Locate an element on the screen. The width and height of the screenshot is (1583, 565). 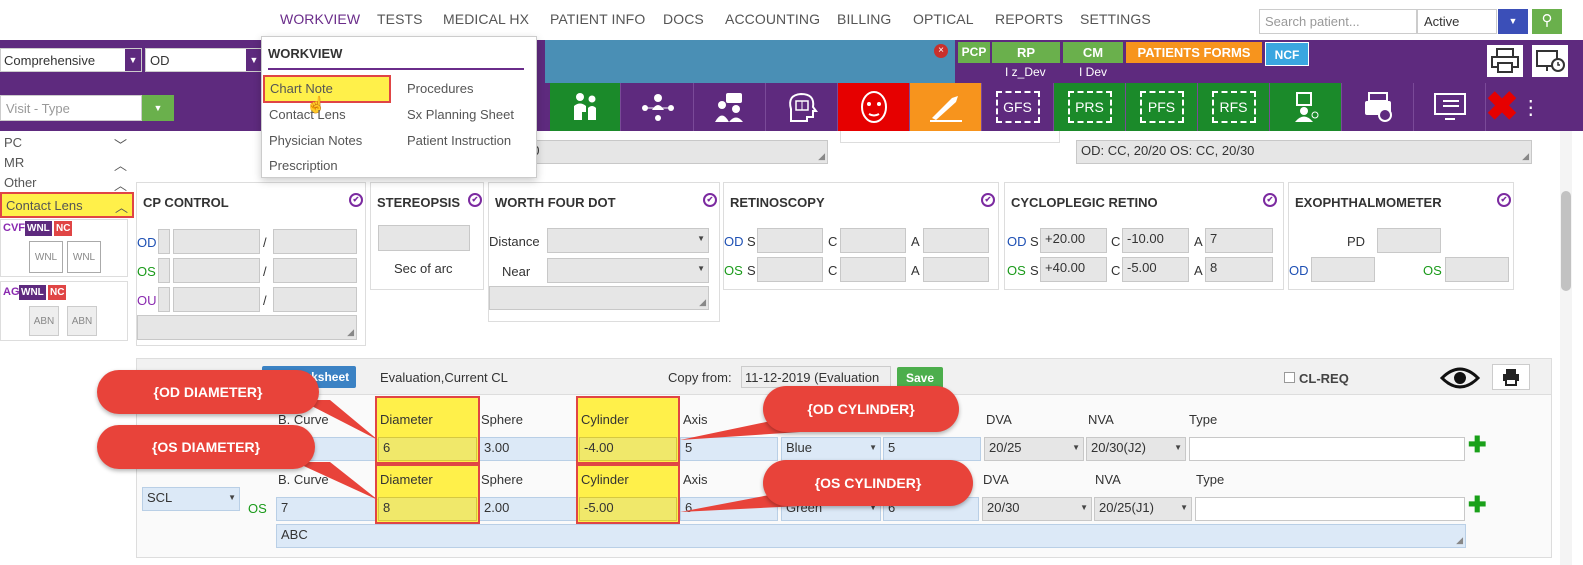
top-right-textarea: OD: CC, 20/20 OS: CC, 20/30 ◢ is located at coordinates (1304, 152).